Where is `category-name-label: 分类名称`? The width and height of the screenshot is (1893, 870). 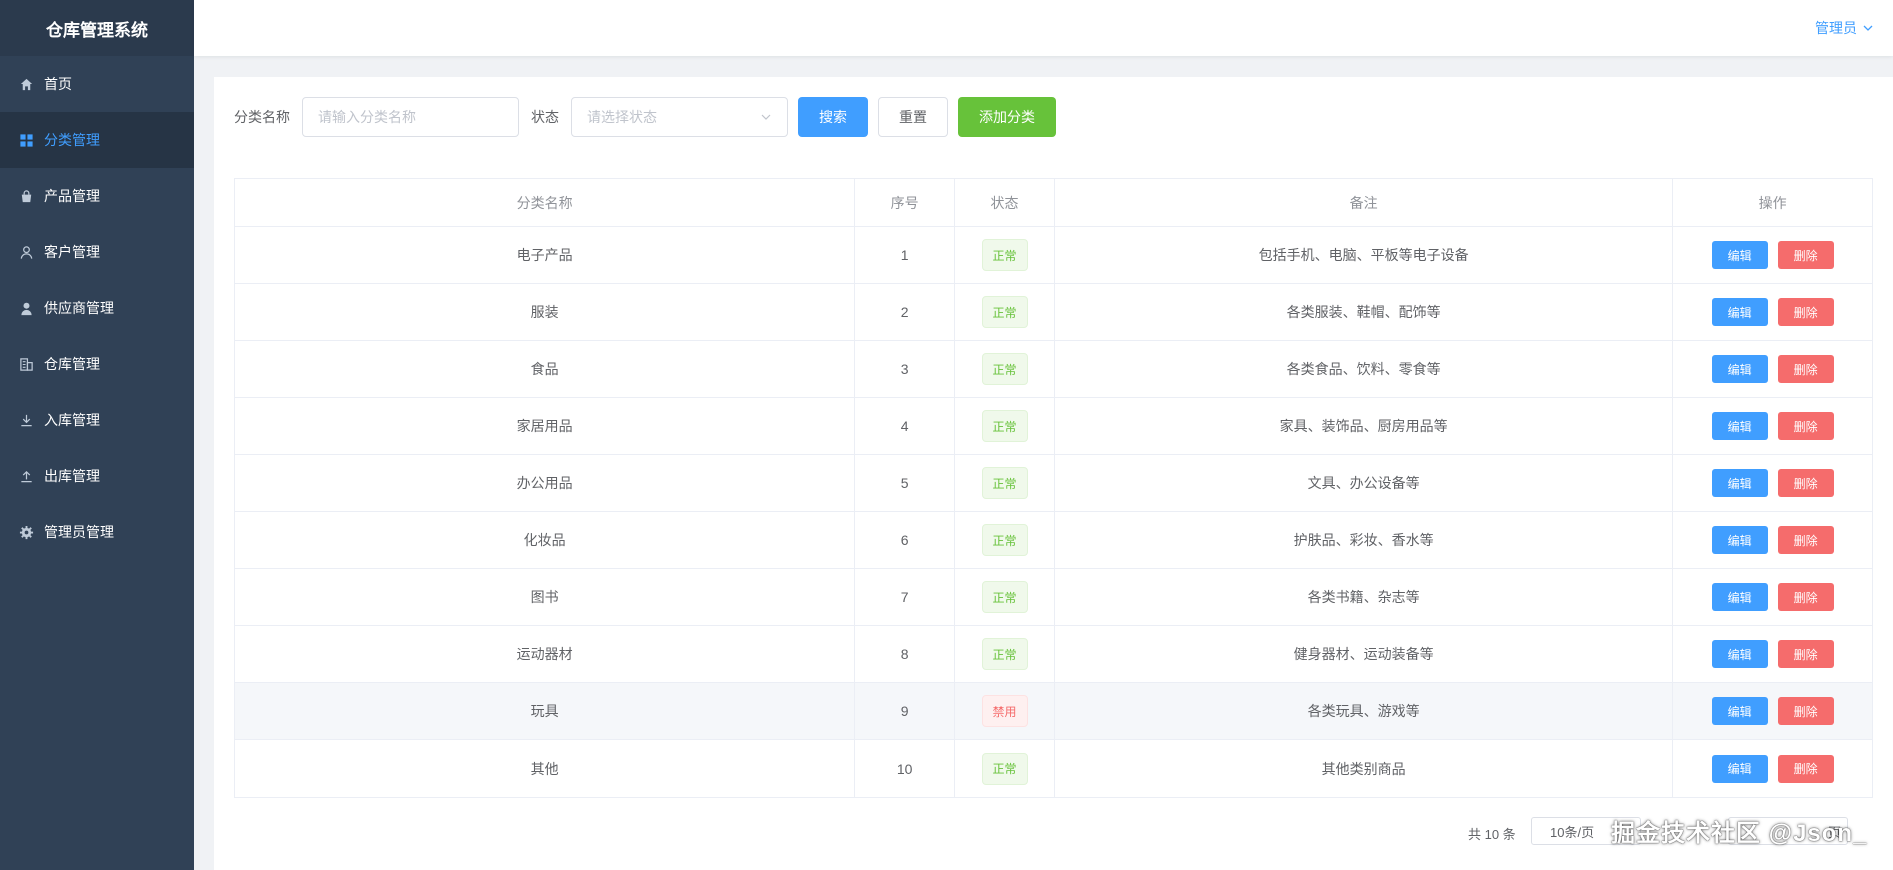 category-name-label: 分类名称 is located at coordinates (262, 117).